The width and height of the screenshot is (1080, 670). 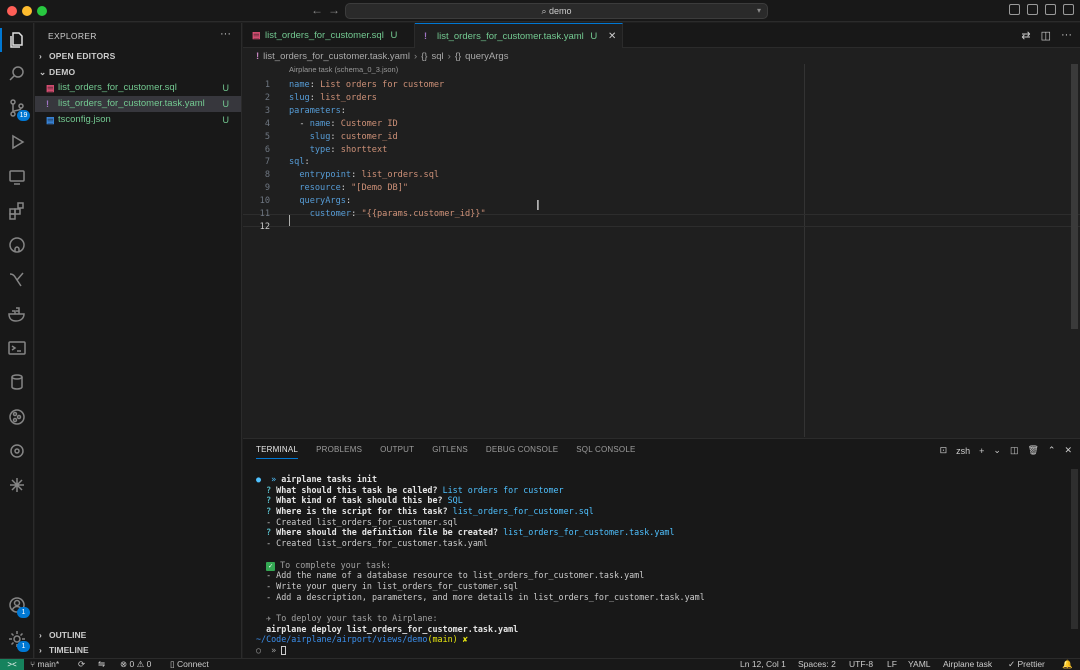 What do you see at coordinates (17, 348) in the screenshot?
I see `terminal-icon` at bounding box center [17, 348].